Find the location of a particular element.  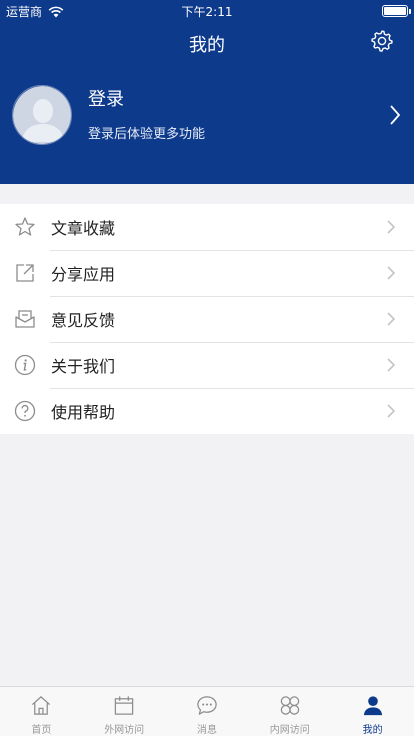

avatar is located at coordinates (42, 115).